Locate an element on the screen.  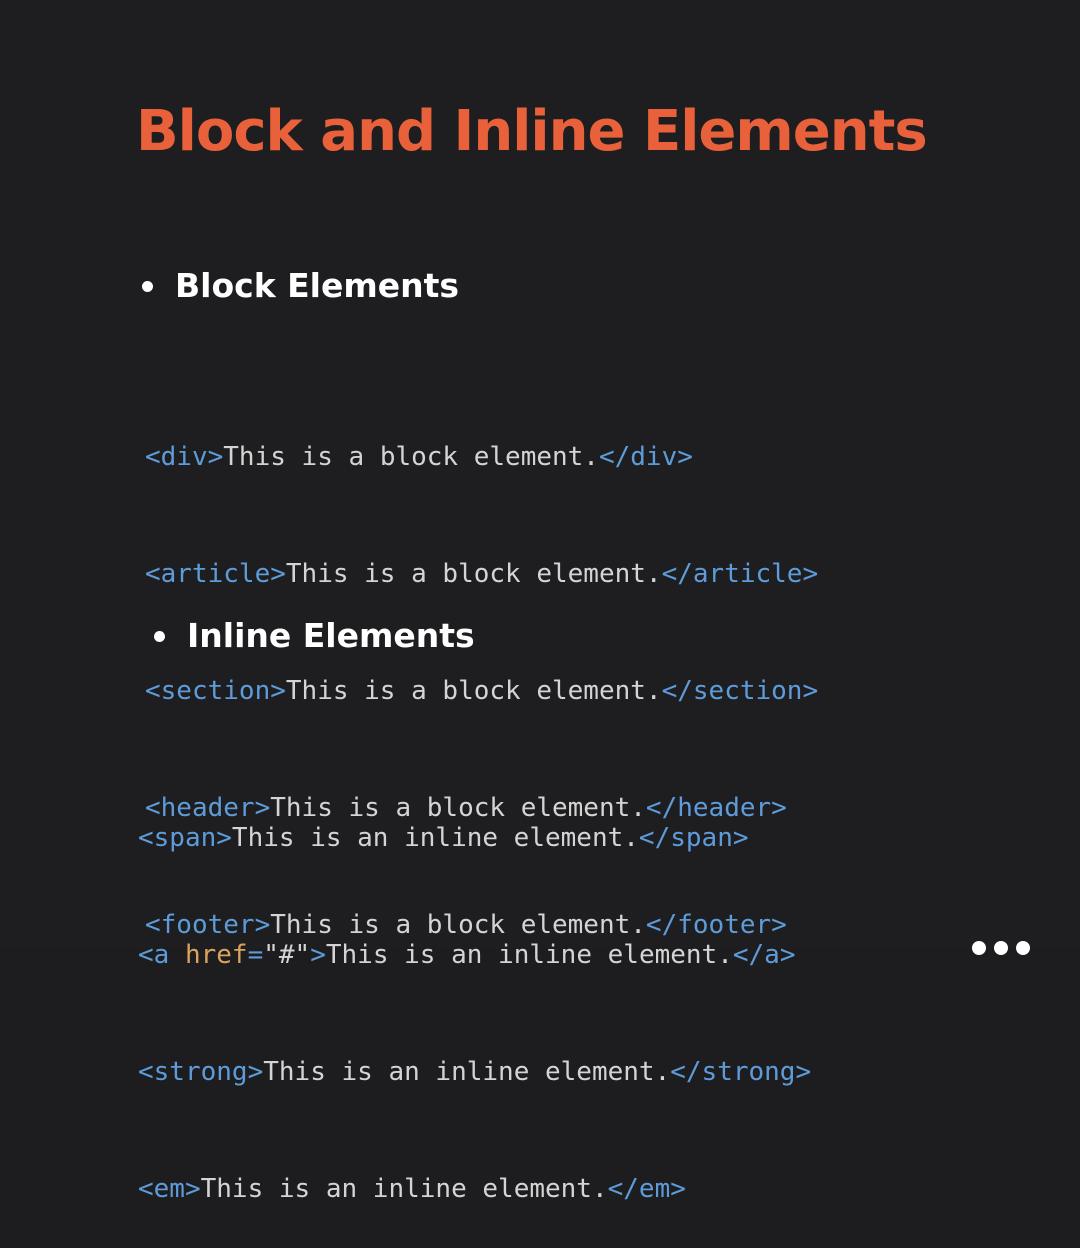
code-line-em: <em>This is an inline element.</em> is located at coordinates (474, 1189).